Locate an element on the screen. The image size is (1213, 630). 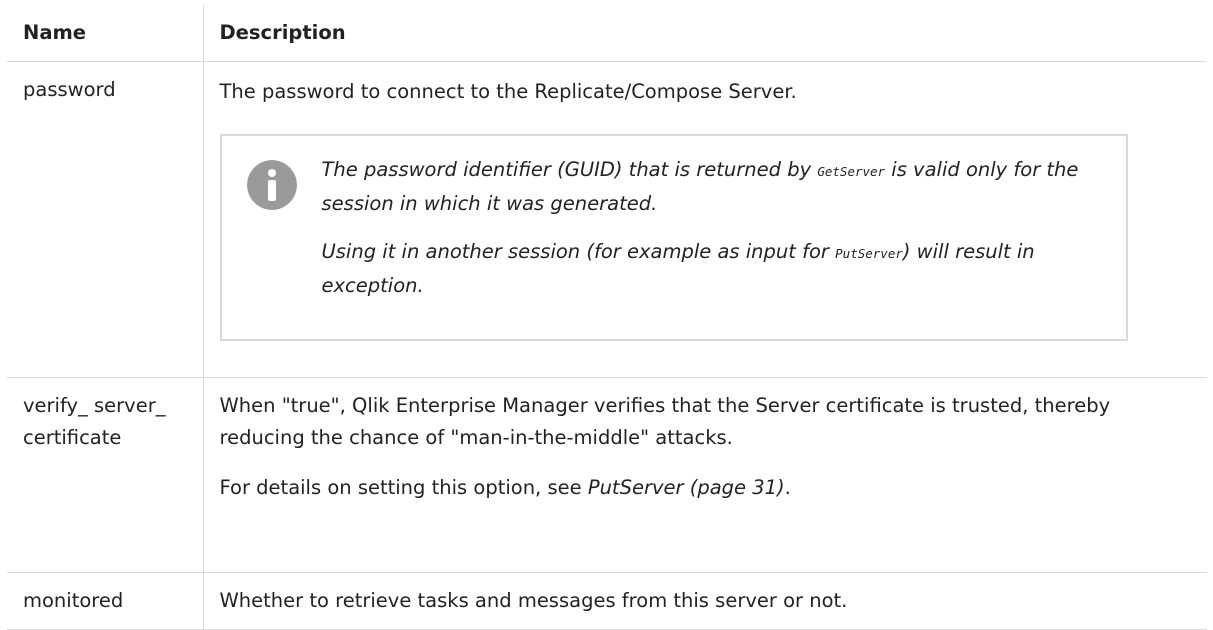
info-icon is located at coordinates (271, 184).